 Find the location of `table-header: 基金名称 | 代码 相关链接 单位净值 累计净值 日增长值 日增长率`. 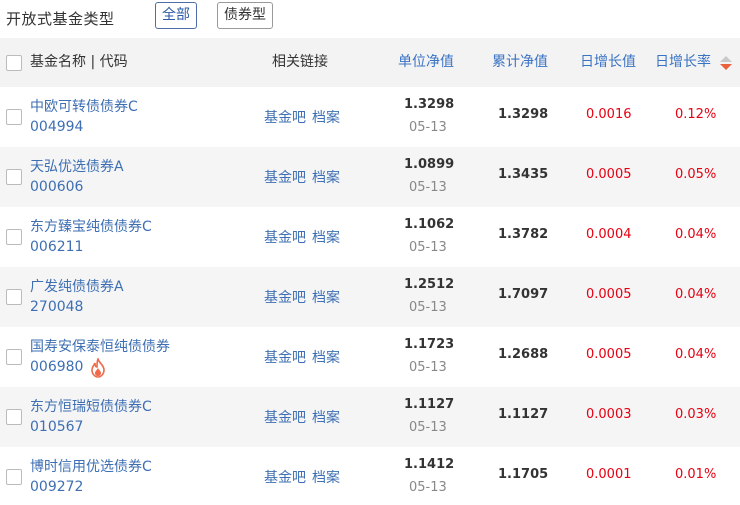

table-header: 基金名称 | 代码 相关链接 单位净值 累计净值 日增长值 日增长率 is located at coordinates (370, 62).